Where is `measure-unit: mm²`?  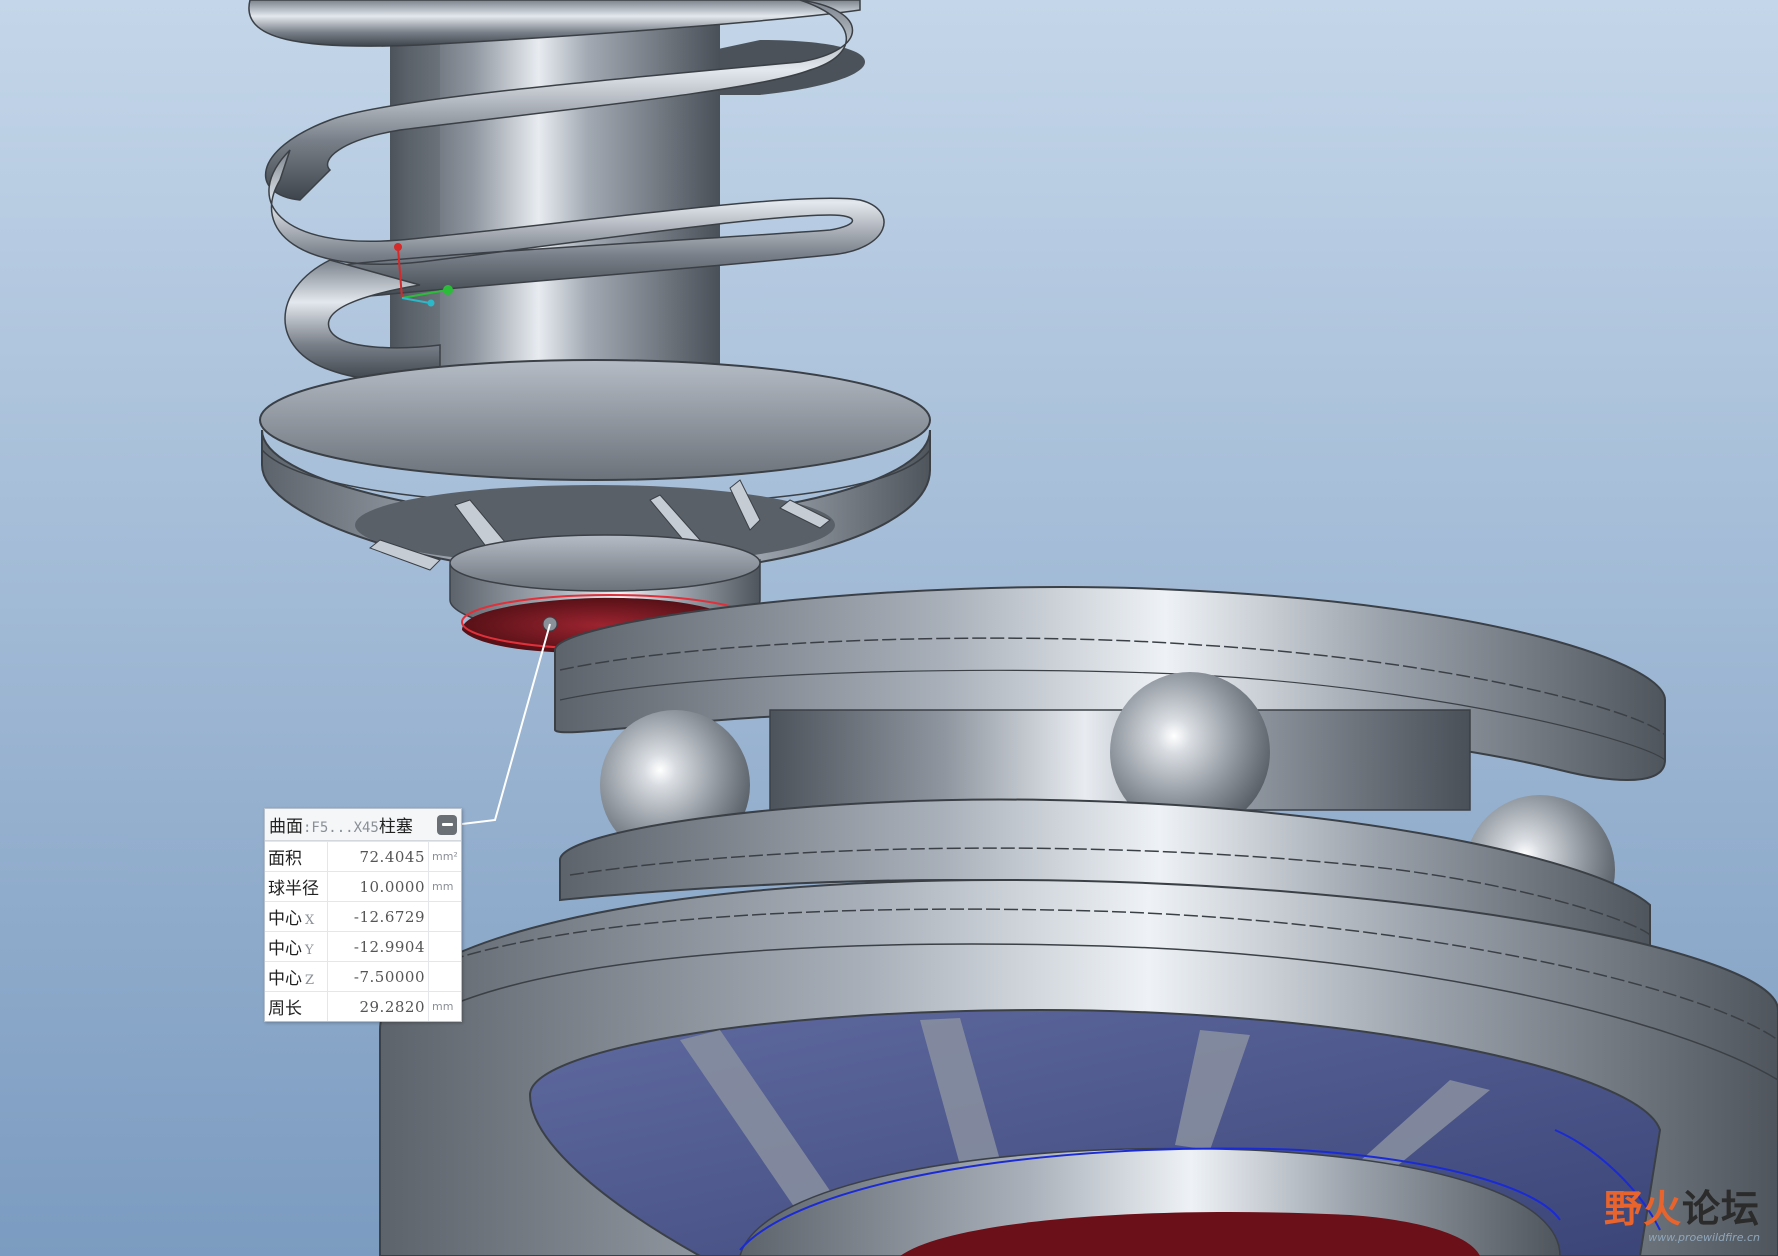 measure-unit: mm² is located at coordinates (444, 856).